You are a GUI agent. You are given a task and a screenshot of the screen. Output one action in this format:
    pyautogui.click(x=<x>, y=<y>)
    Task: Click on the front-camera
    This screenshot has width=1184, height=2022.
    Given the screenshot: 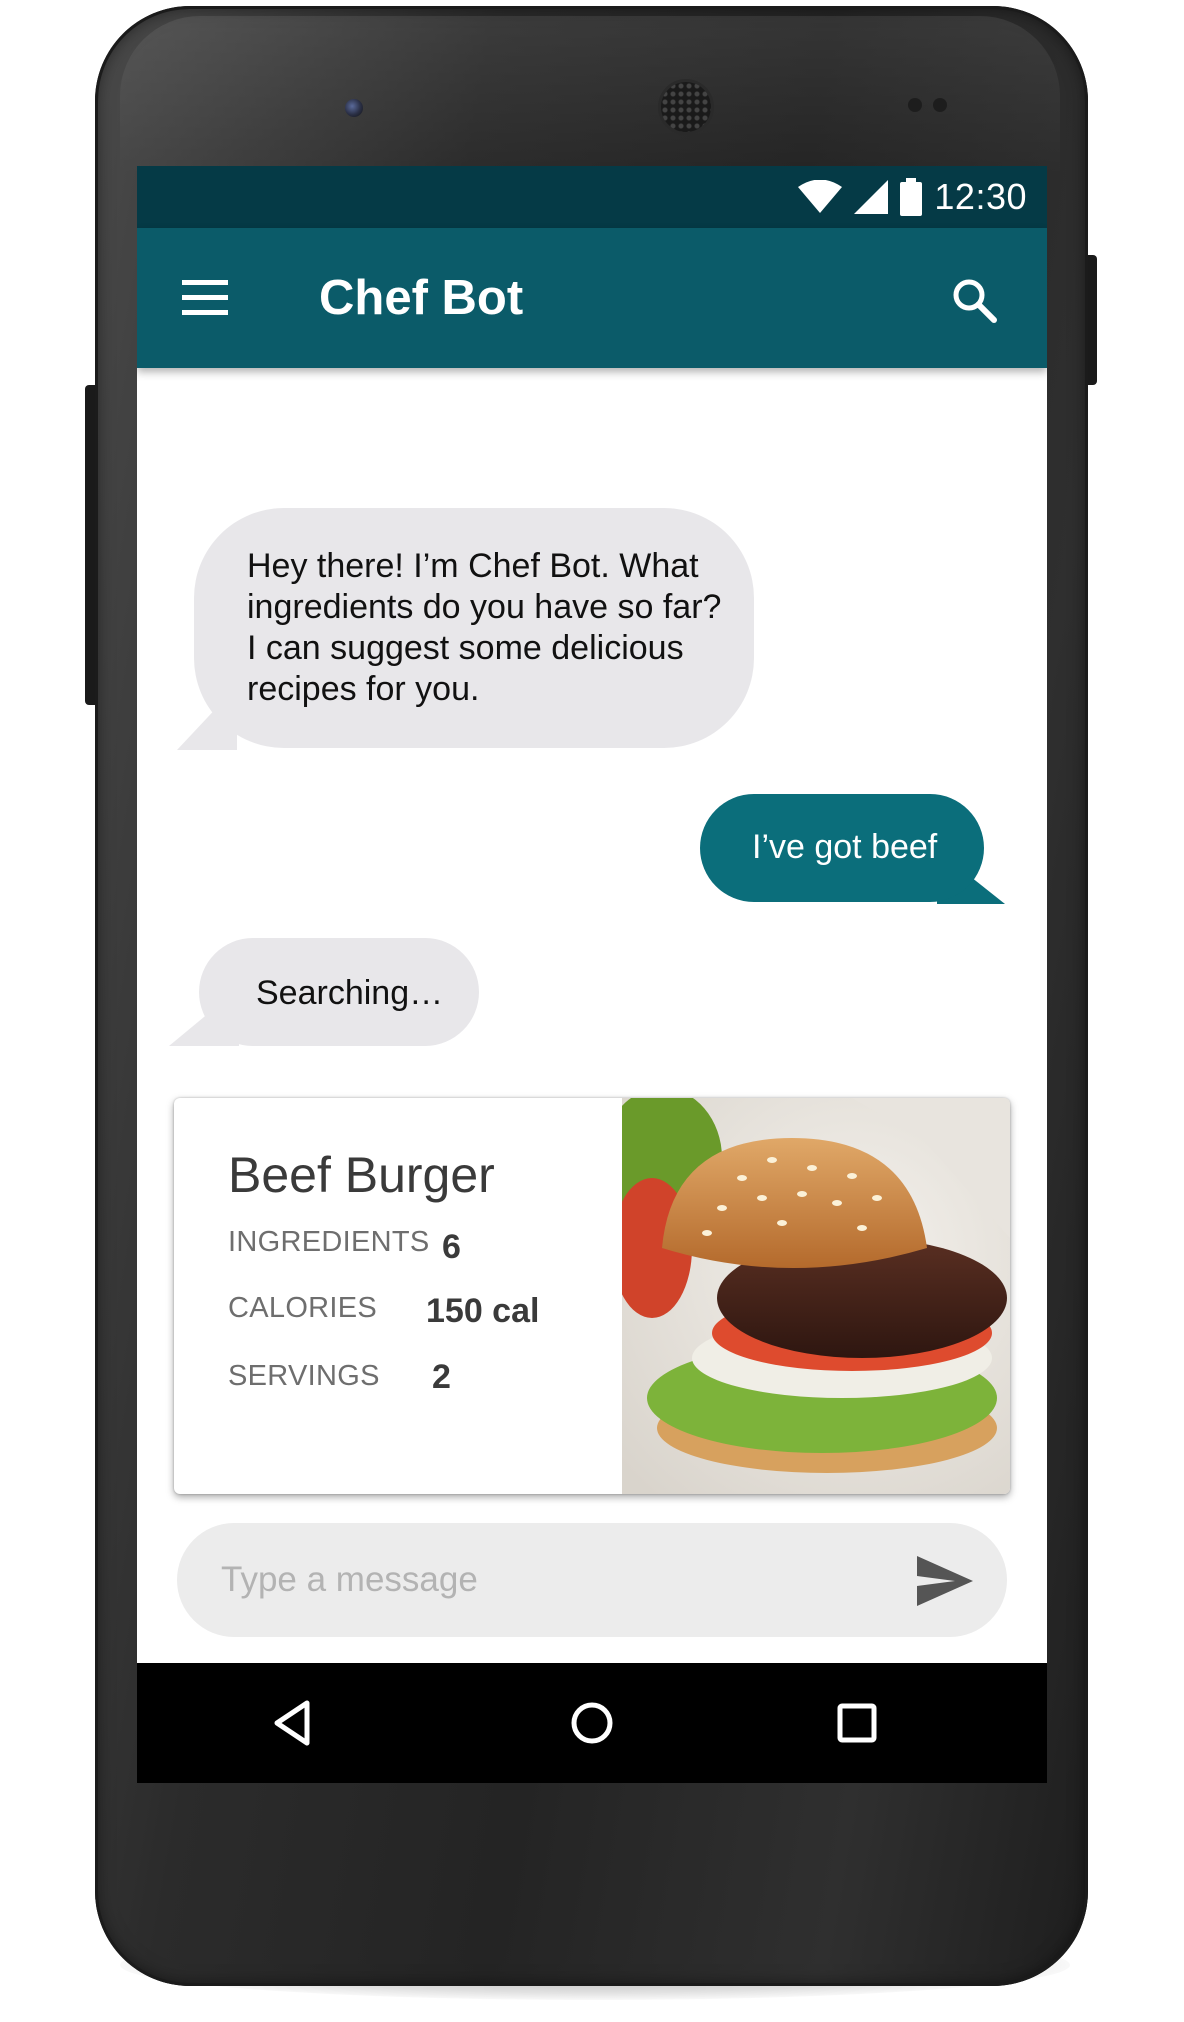 What is the action you would take?
    pyautogui.click(x=354, y=108)
    